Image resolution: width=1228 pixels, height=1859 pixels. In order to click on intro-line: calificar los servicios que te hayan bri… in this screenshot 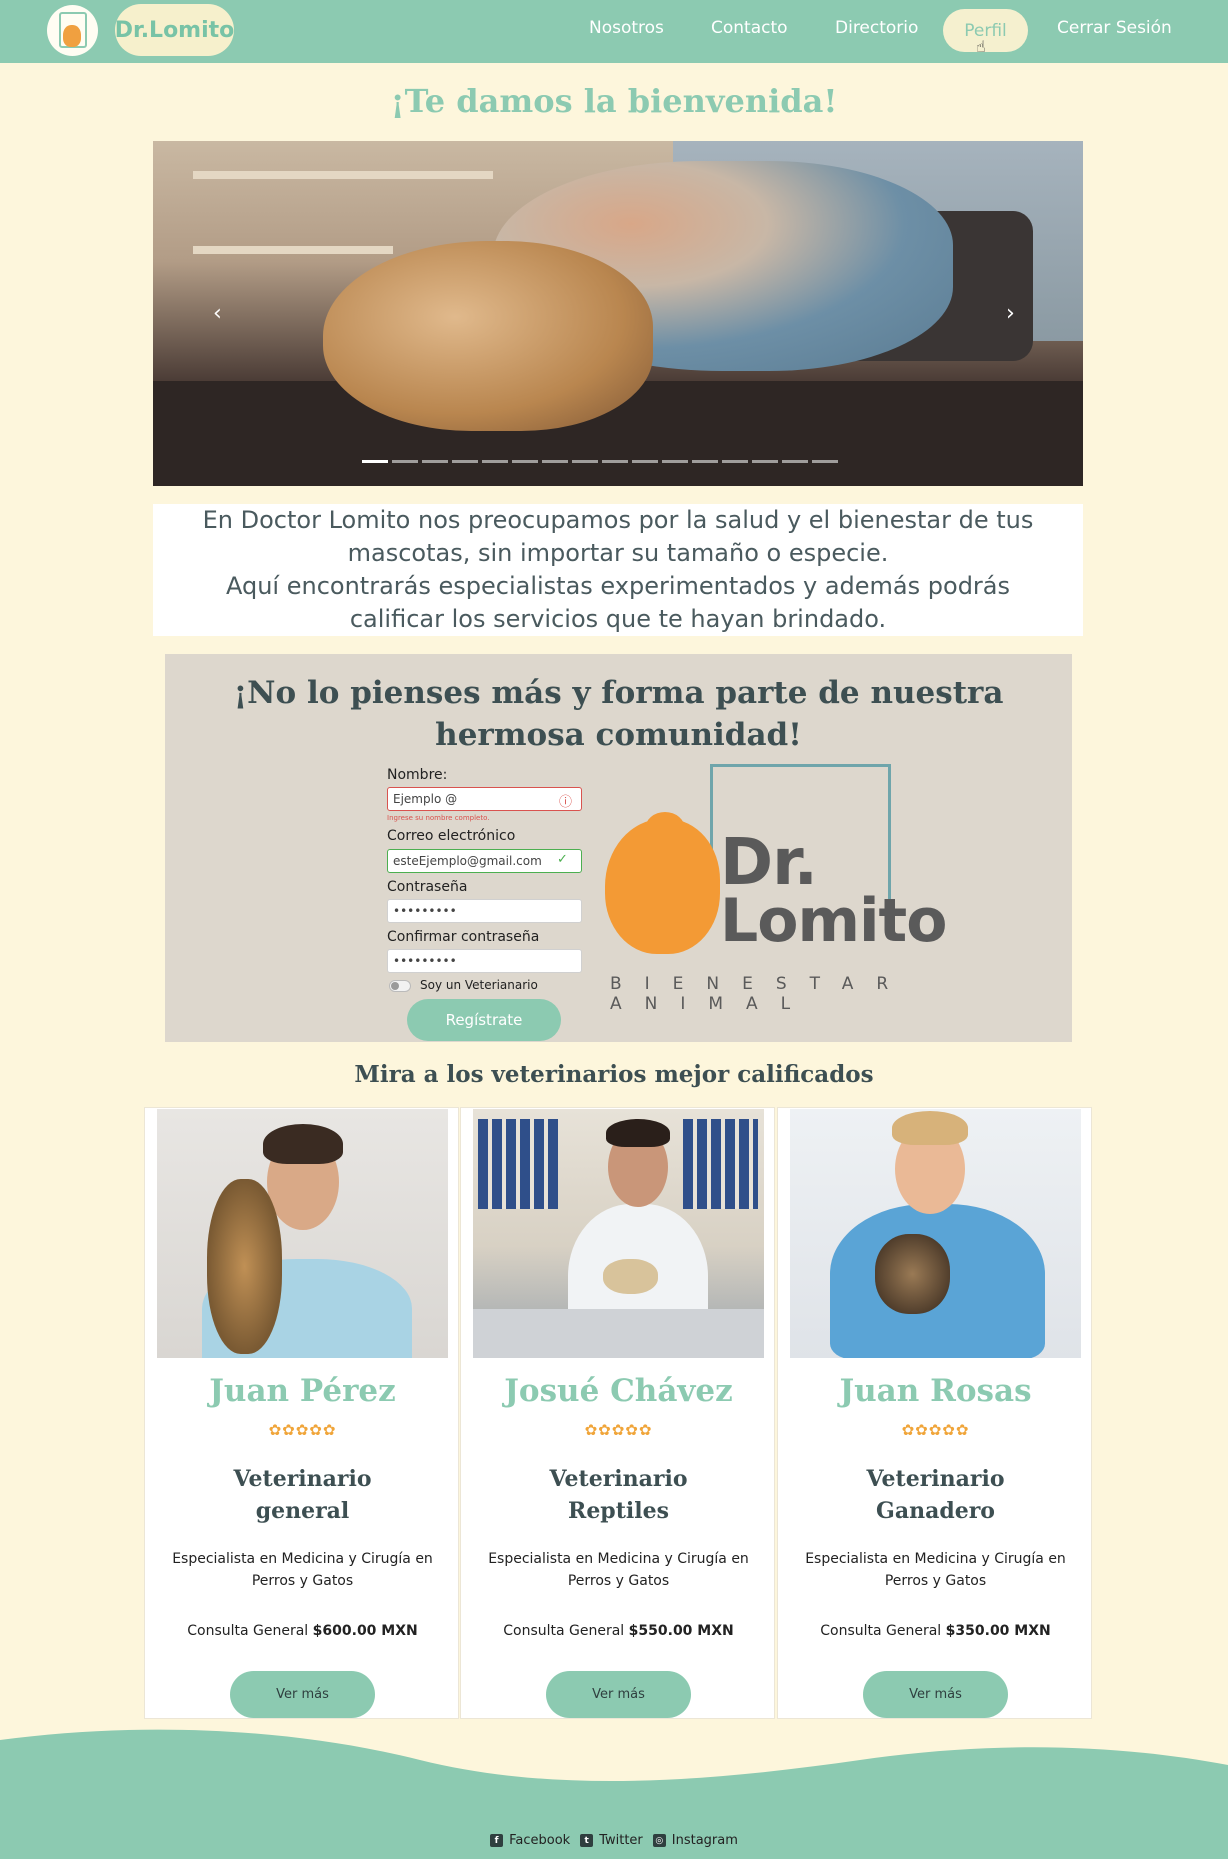, I will do `click(618, 619)`.